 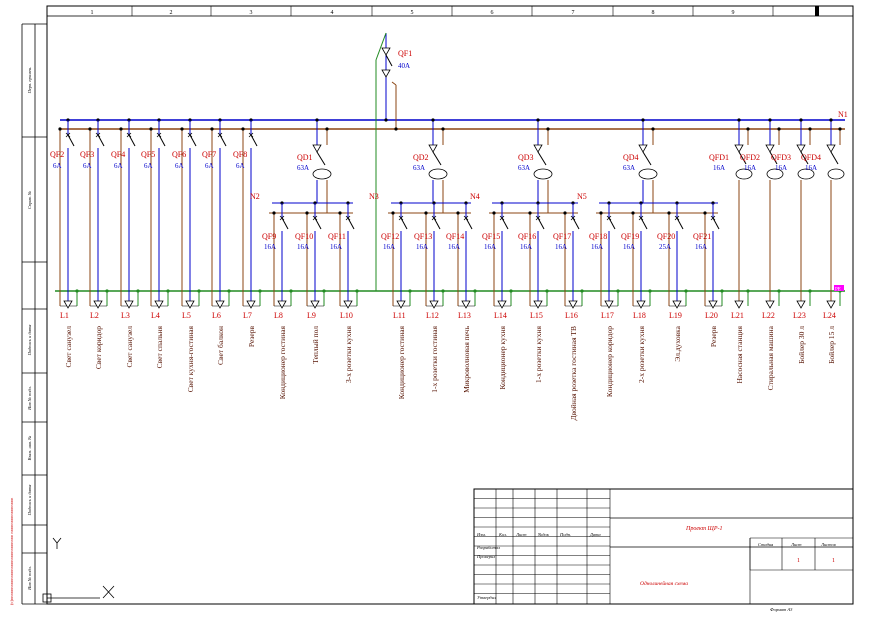 What do you see at coordinates (94, 315) in the screenshot?
I see `line-id: L2` at bounding box center [94, 315].